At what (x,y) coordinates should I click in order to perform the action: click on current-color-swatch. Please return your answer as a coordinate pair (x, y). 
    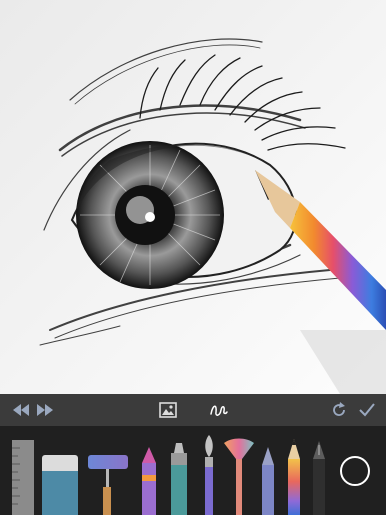
    Looking at the image, I should click on (355, 471).